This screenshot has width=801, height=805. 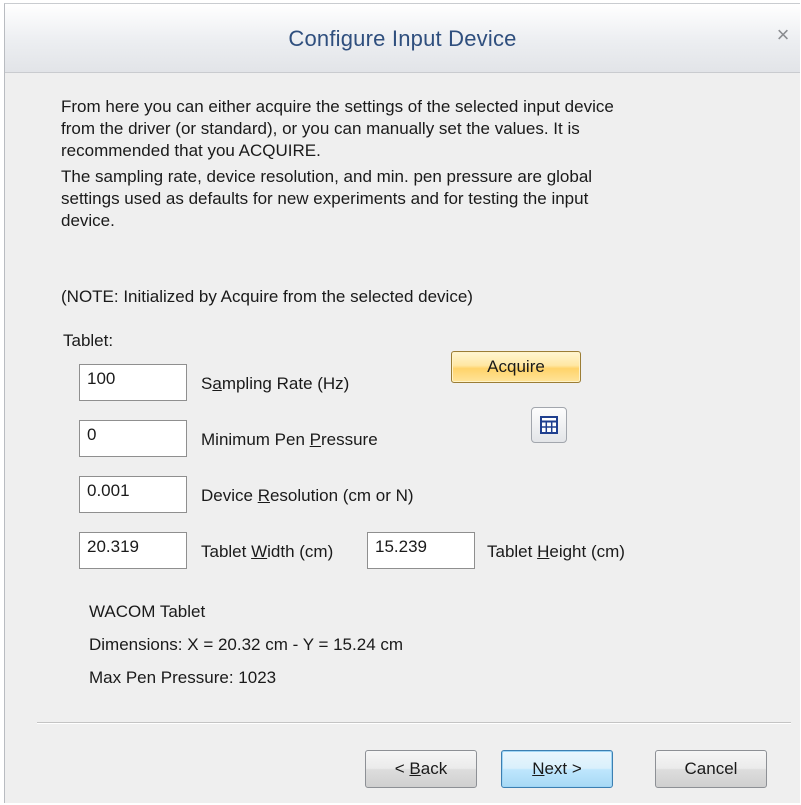 I want to click on min-pen-pressure-input: 0, so click(x=133, y=438).